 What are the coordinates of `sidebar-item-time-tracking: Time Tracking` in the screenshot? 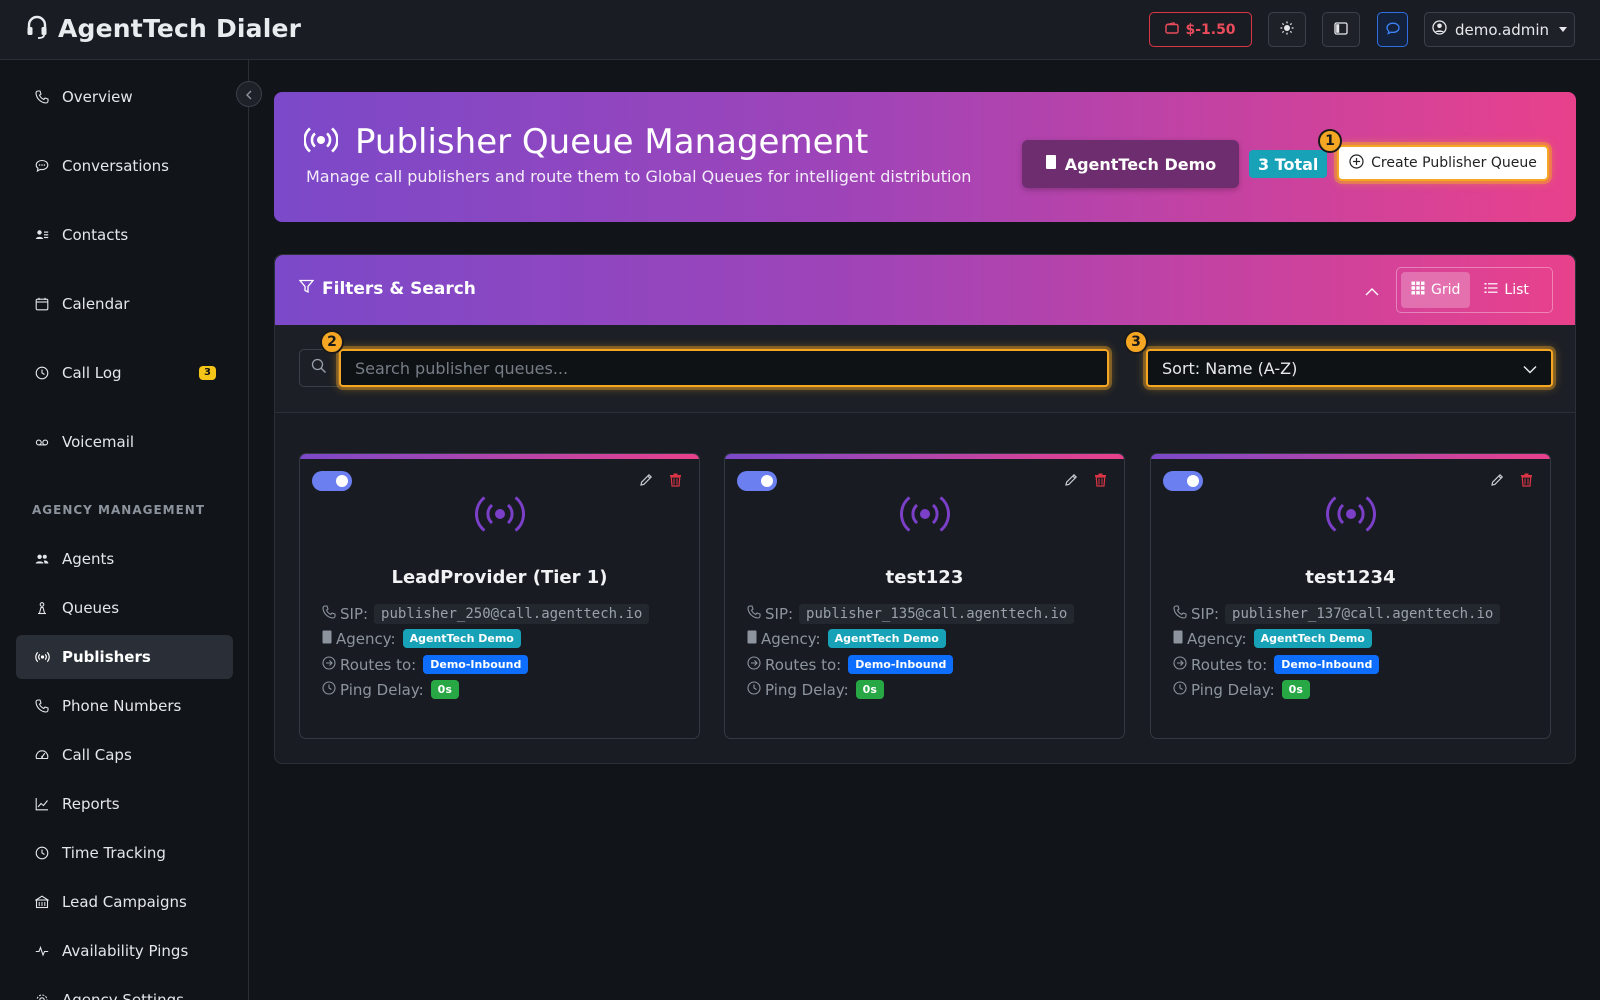 It's located at (124, 853).